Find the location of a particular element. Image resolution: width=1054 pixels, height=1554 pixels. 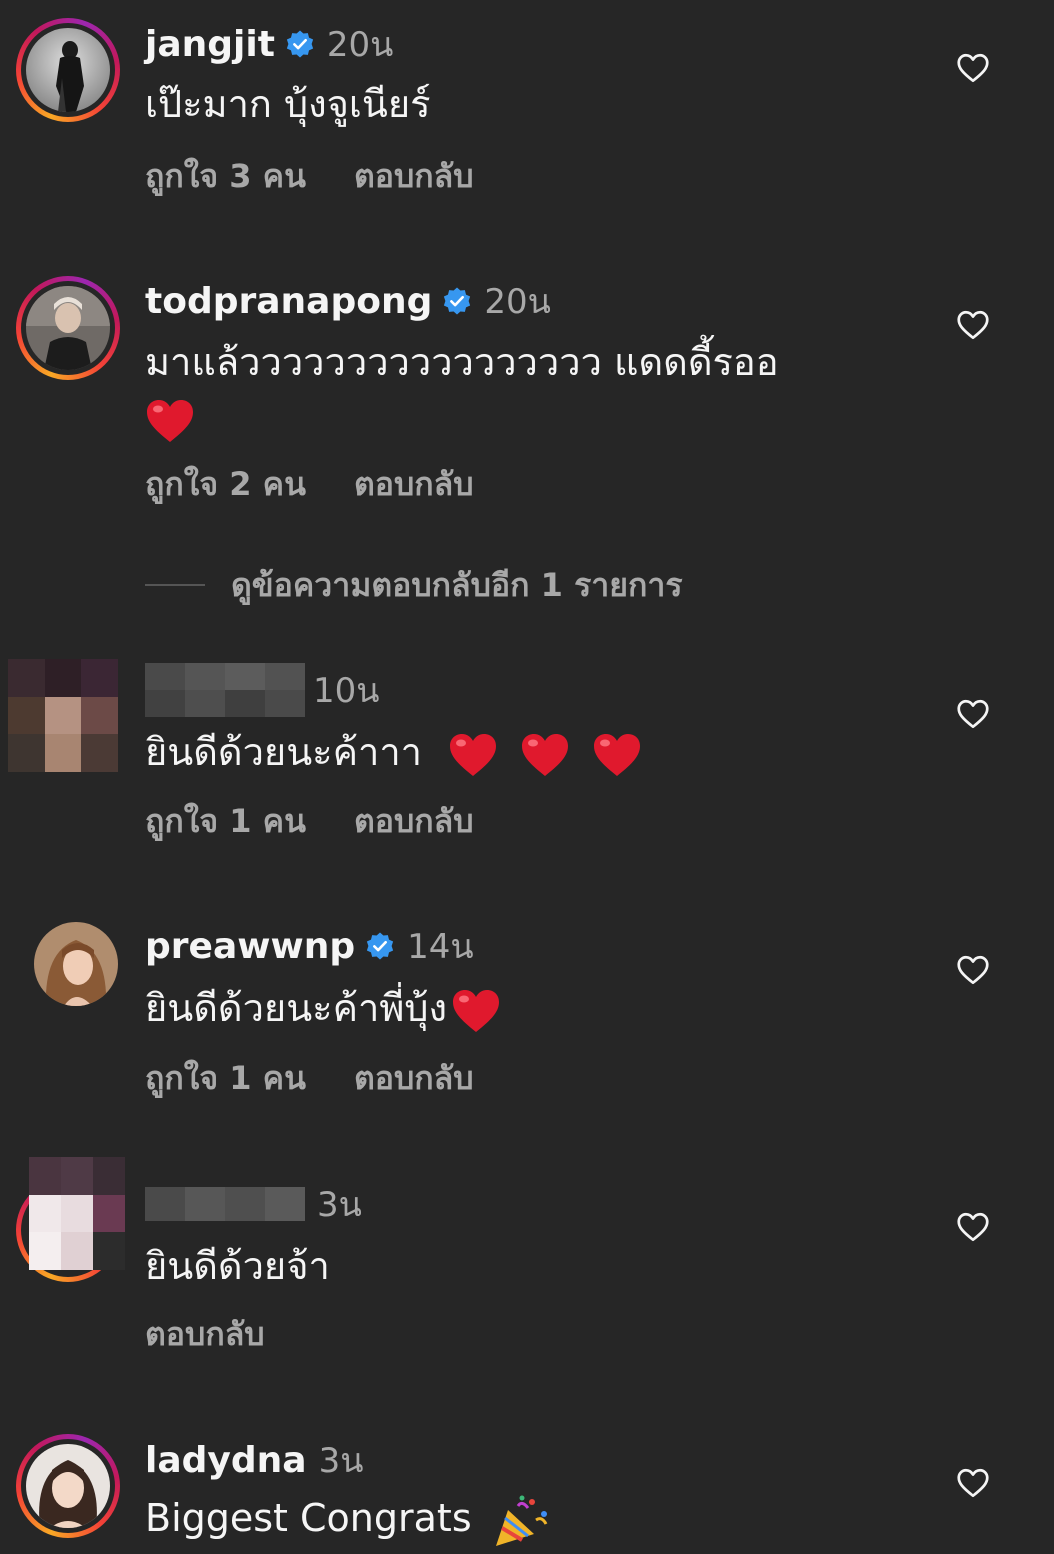

comment-header: 3น is located at coordinates (253, 1204).